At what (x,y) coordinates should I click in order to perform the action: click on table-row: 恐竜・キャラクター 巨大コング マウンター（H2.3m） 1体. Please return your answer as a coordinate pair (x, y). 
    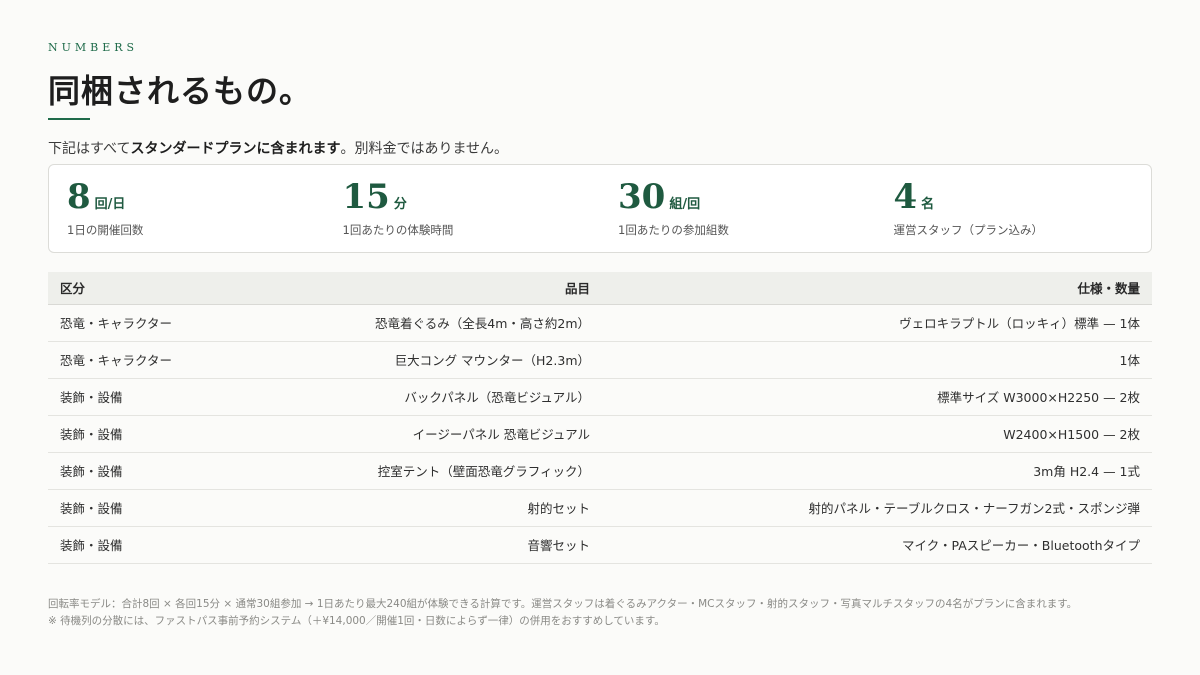
    Looking at the image, I should click on (600, 360).